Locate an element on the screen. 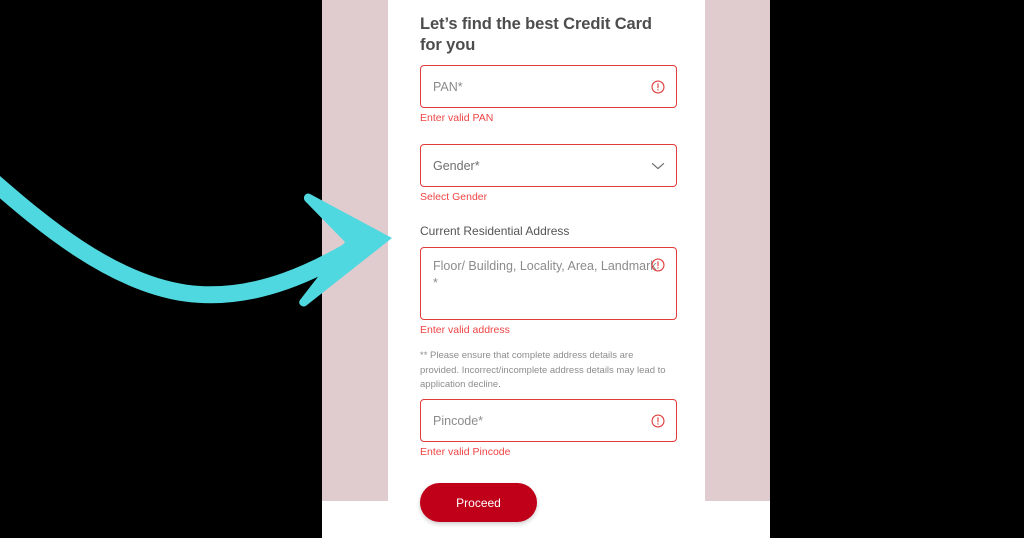  pincode-input is located at coordinates (548, 420).